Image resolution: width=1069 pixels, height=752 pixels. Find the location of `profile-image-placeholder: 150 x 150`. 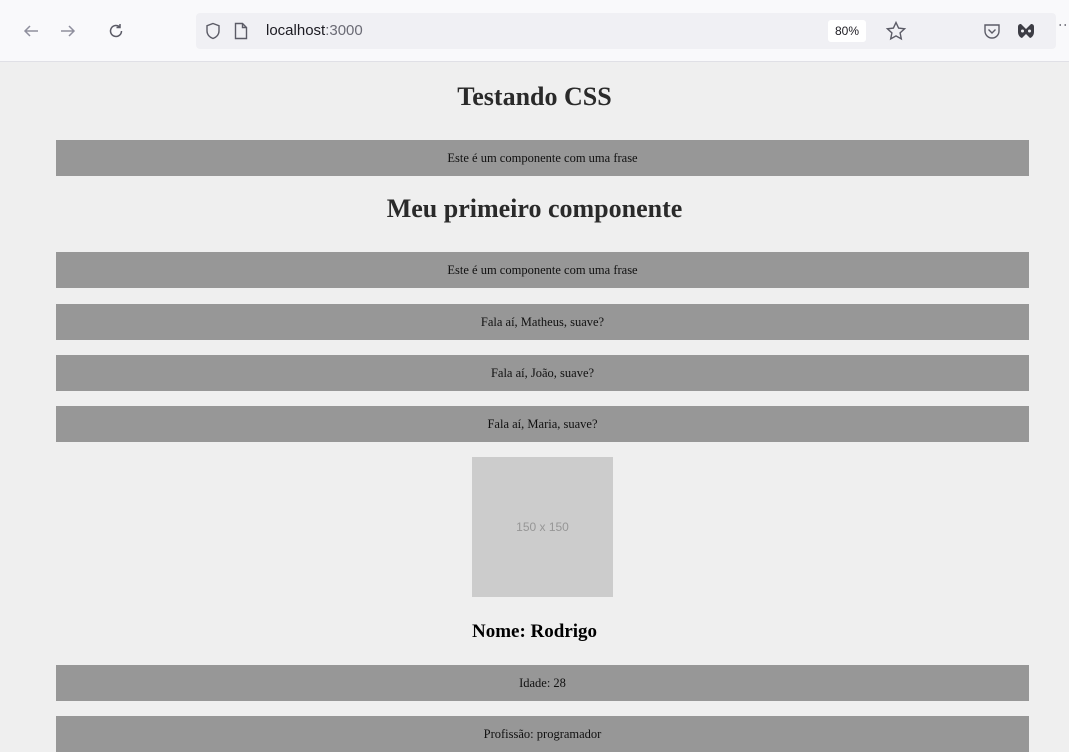

profile-image-placeholder: 150 x 150 is located at coordinates (542, 527).